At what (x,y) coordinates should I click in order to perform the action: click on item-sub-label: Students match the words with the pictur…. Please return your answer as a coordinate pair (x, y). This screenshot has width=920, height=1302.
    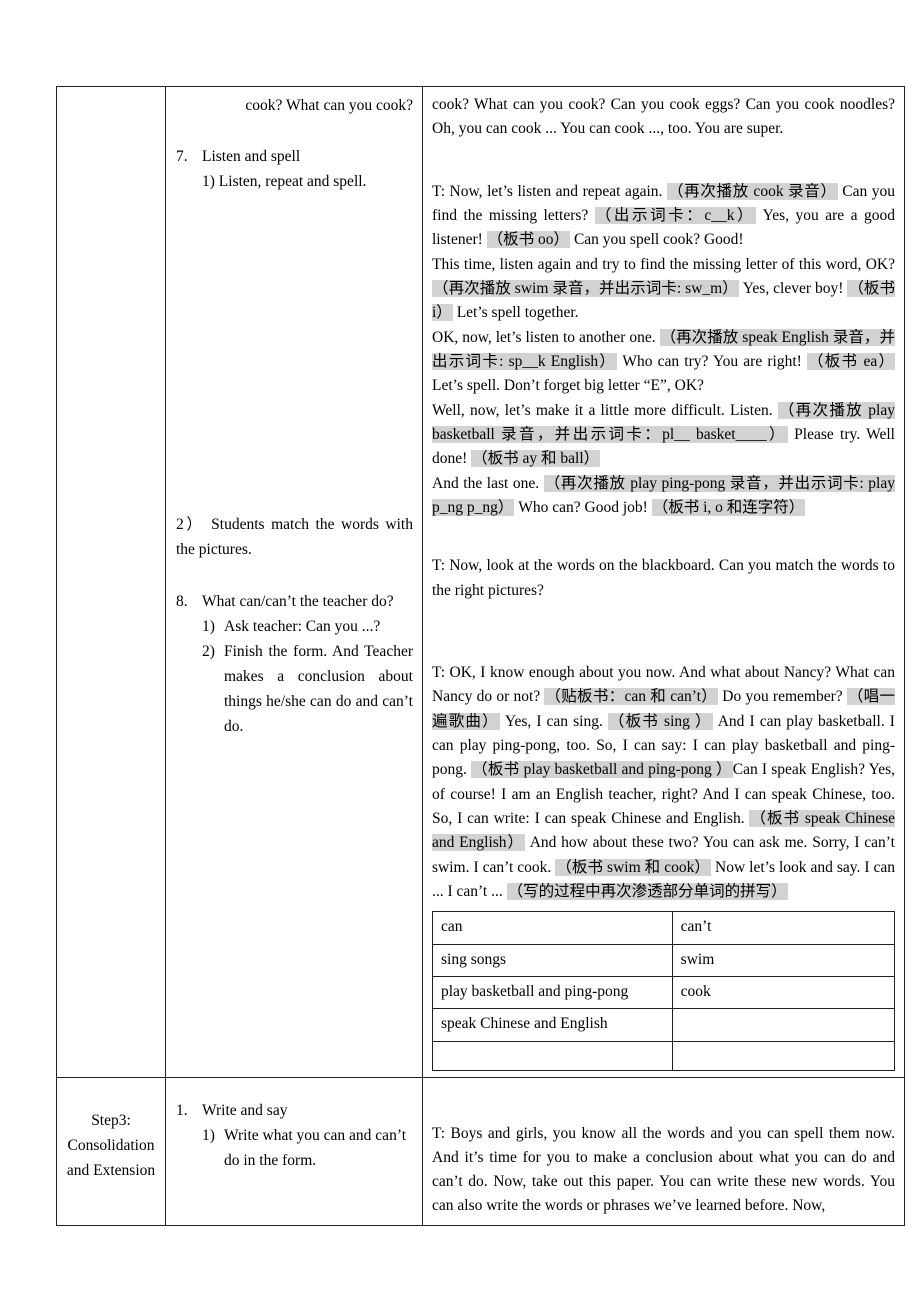
    Looking at the image, I should click on (294, 537).